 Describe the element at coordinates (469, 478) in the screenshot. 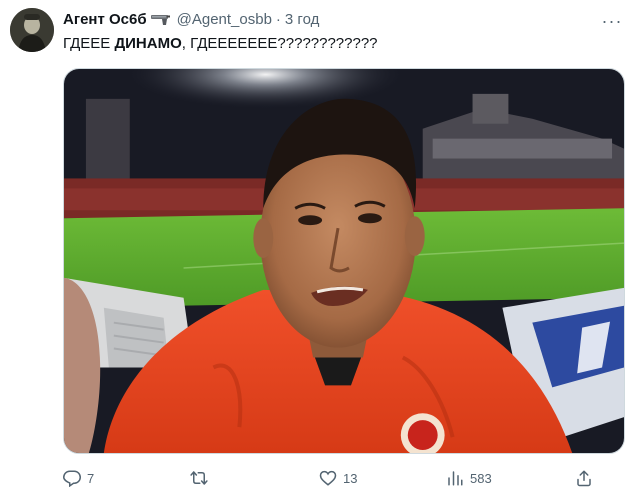

I see `views-button: 583` at that location.